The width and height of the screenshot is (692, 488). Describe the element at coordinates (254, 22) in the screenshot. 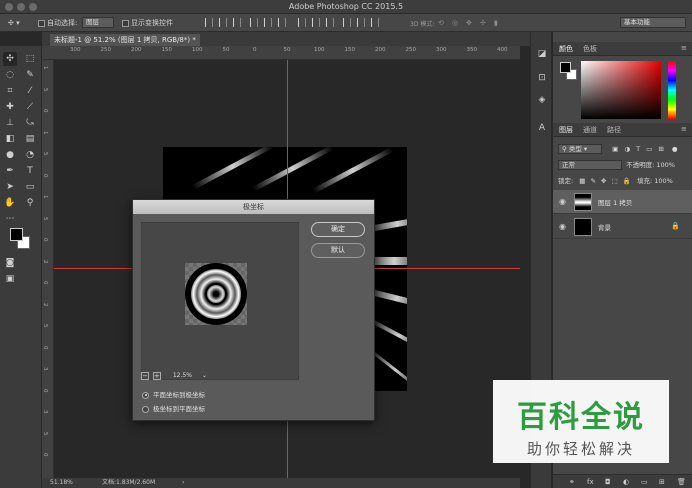

I see `align-left-icon` at that location.